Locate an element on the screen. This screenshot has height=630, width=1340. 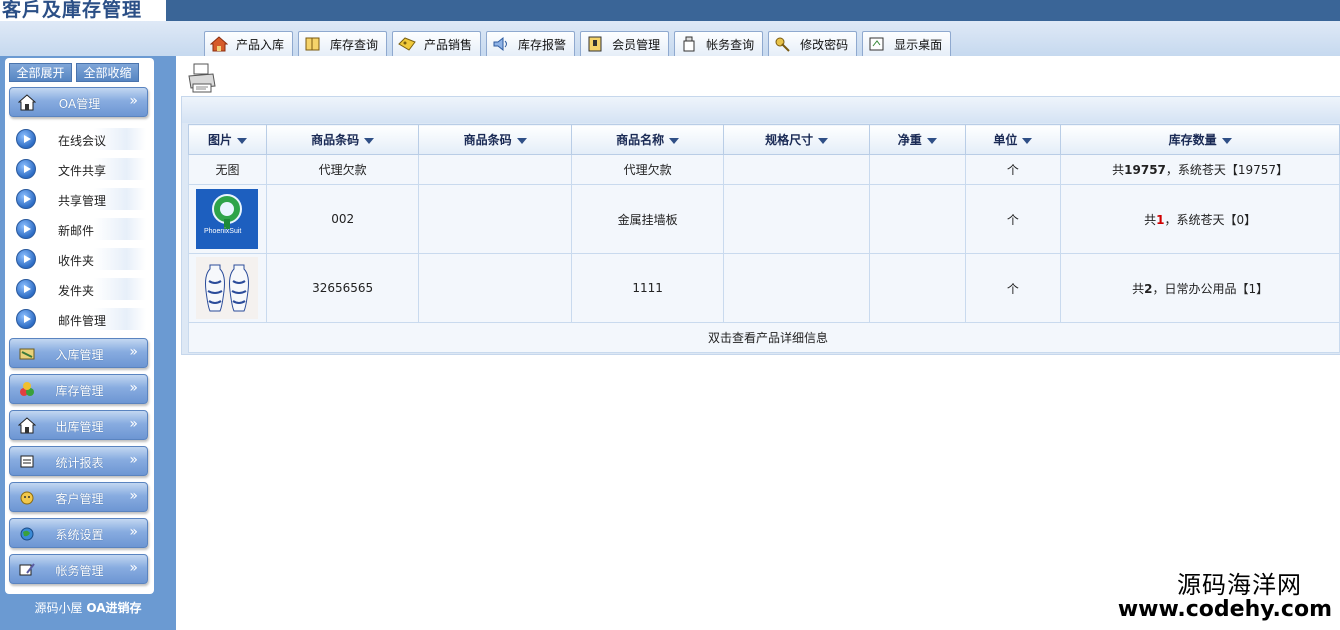
menu-group-label: OA管理 is located at coordinates (79, 104).